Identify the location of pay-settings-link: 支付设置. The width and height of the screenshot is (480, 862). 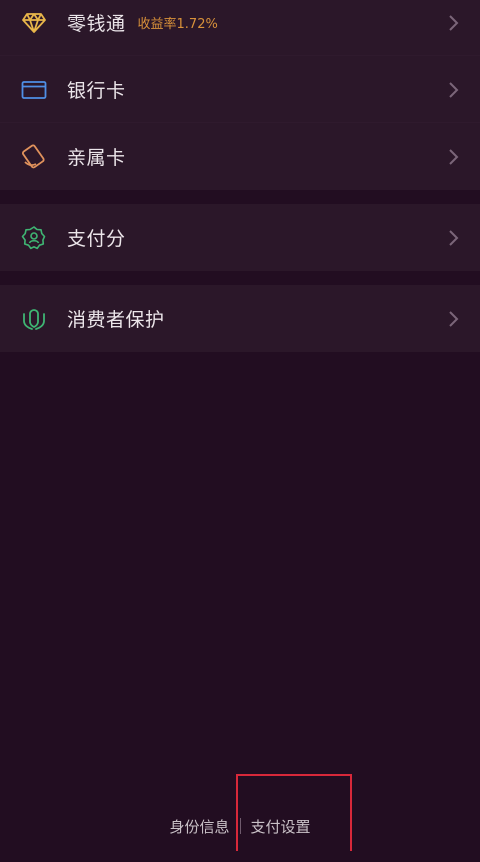
(281, 826).